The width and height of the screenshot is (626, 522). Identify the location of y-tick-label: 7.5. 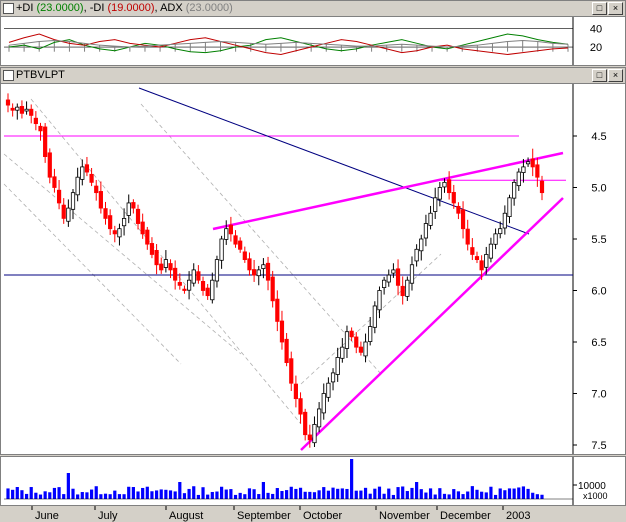
(598, 446).